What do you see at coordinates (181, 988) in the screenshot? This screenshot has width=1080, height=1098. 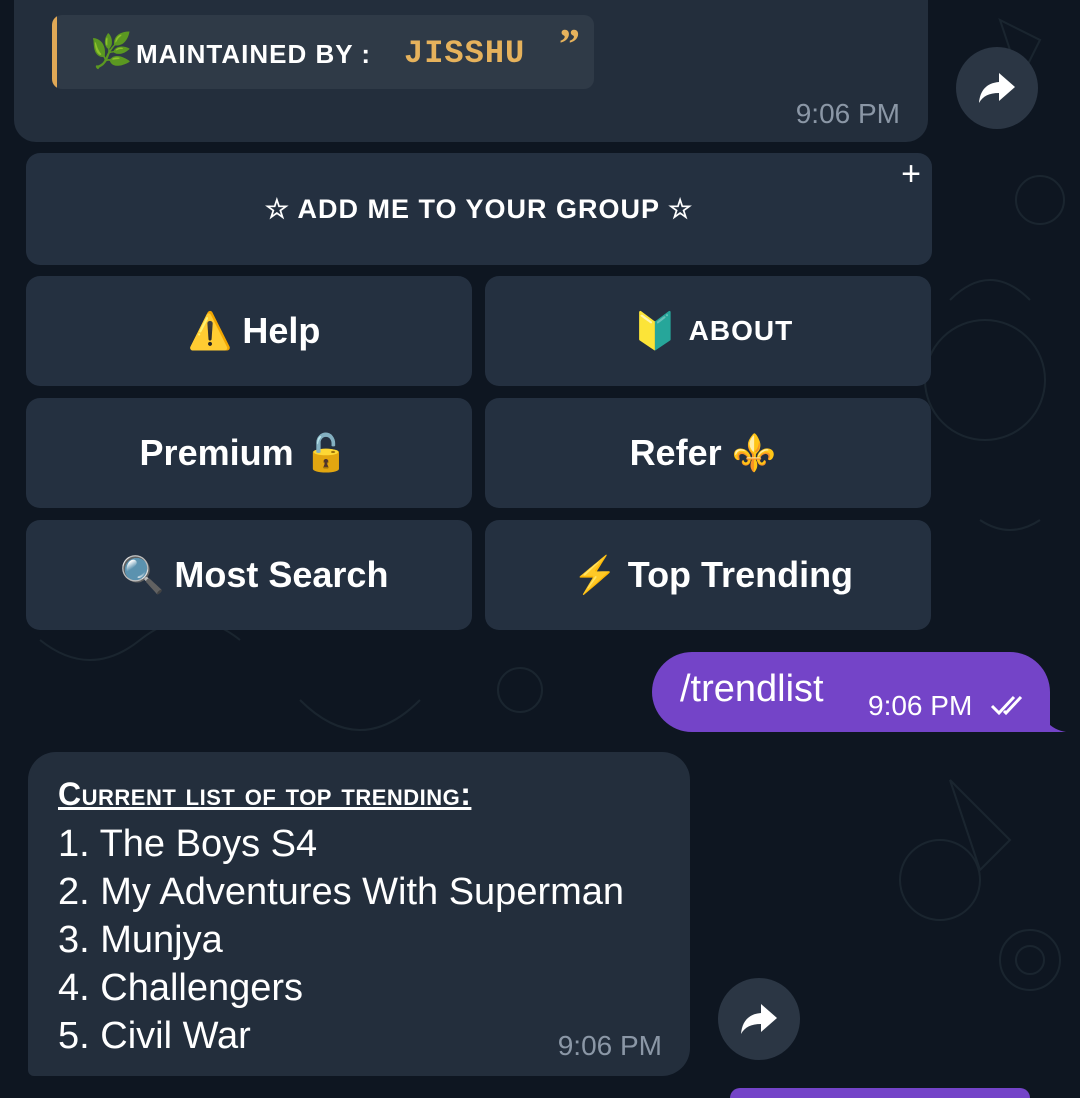 I see `list-item: 4. Challengers` at bounding box center [181, 988].